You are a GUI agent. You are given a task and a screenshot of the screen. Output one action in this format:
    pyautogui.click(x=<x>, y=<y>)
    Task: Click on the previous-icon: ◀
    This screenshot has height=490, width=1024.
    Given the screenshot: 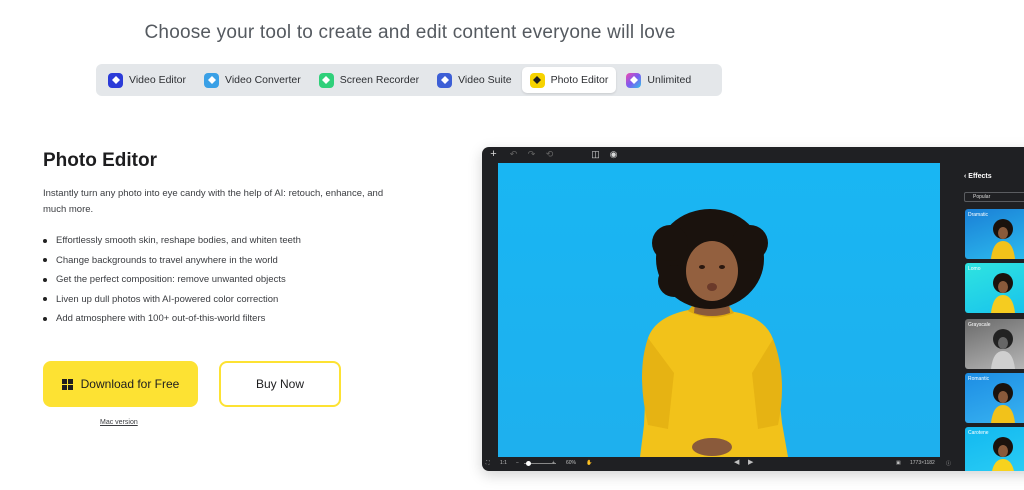 What is the action you would take?
    pyautogui.click(x=736, y=462)
    